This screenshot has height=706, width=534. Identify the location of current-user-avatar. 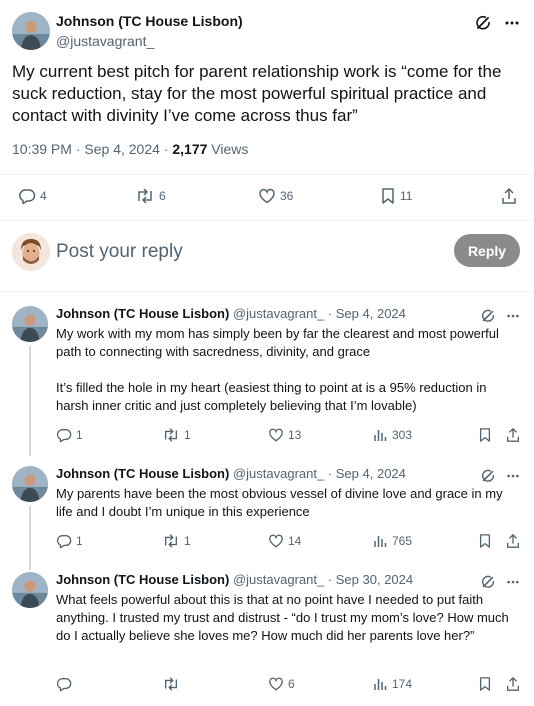
(31, 252).